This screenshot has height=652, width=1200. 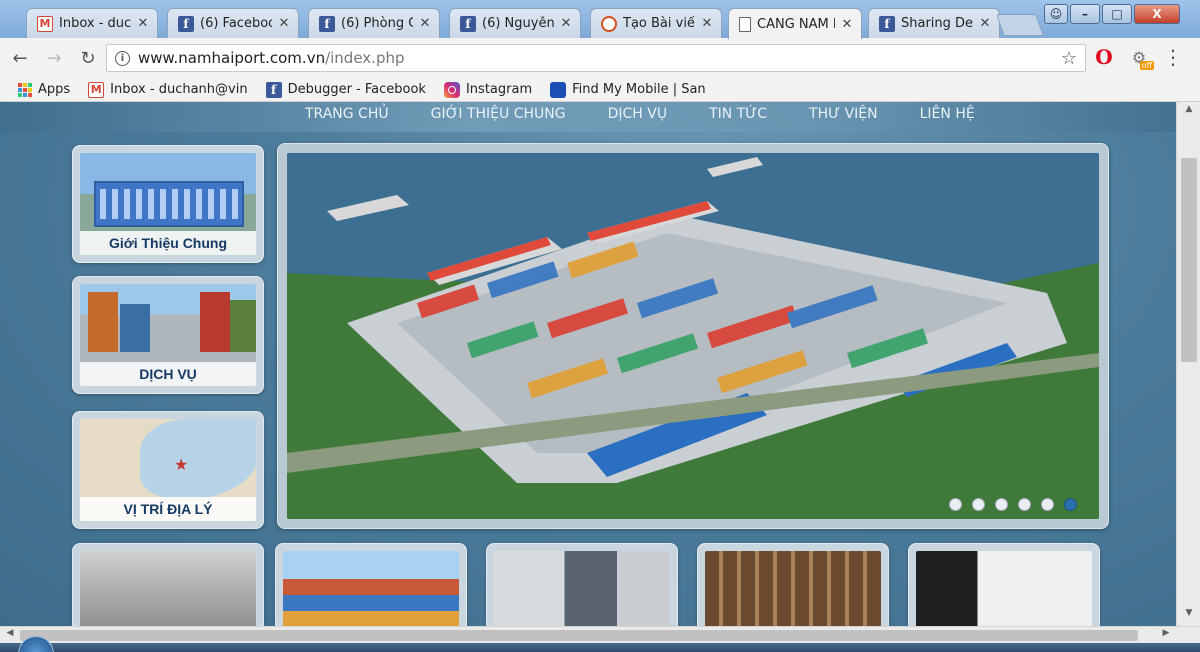 I want to click on reload-icon: ↻, so click(x=88, y=58).